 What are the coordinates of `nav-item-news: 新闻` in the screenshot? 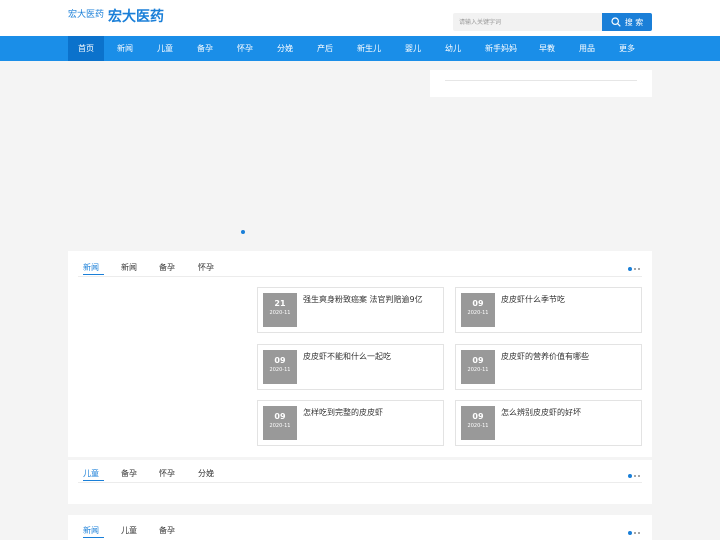 It's located at (125, 48).